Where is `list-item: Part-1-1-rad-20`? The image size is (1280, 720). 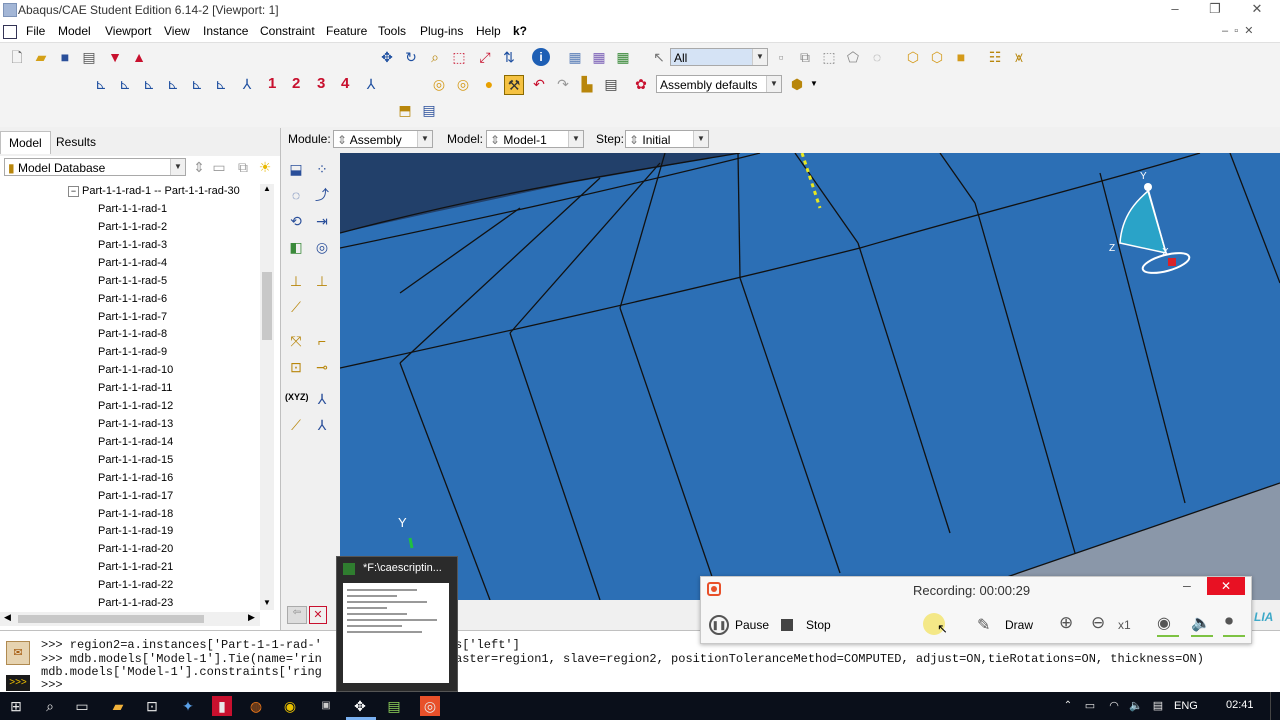 list-item: Part-1-1-rad-20 is located at coordinates (135, 549).